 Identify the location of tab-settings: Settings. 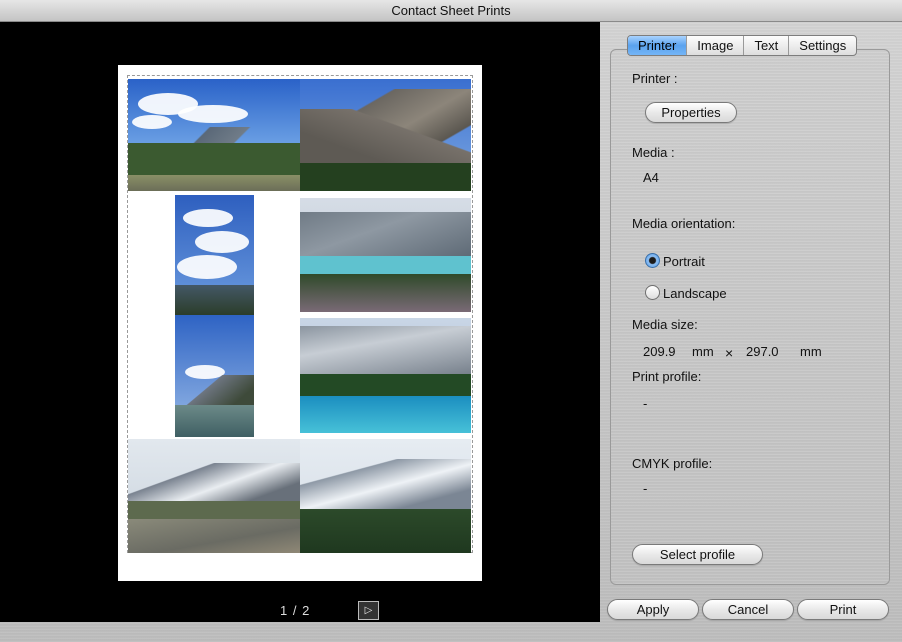
(822, 45).